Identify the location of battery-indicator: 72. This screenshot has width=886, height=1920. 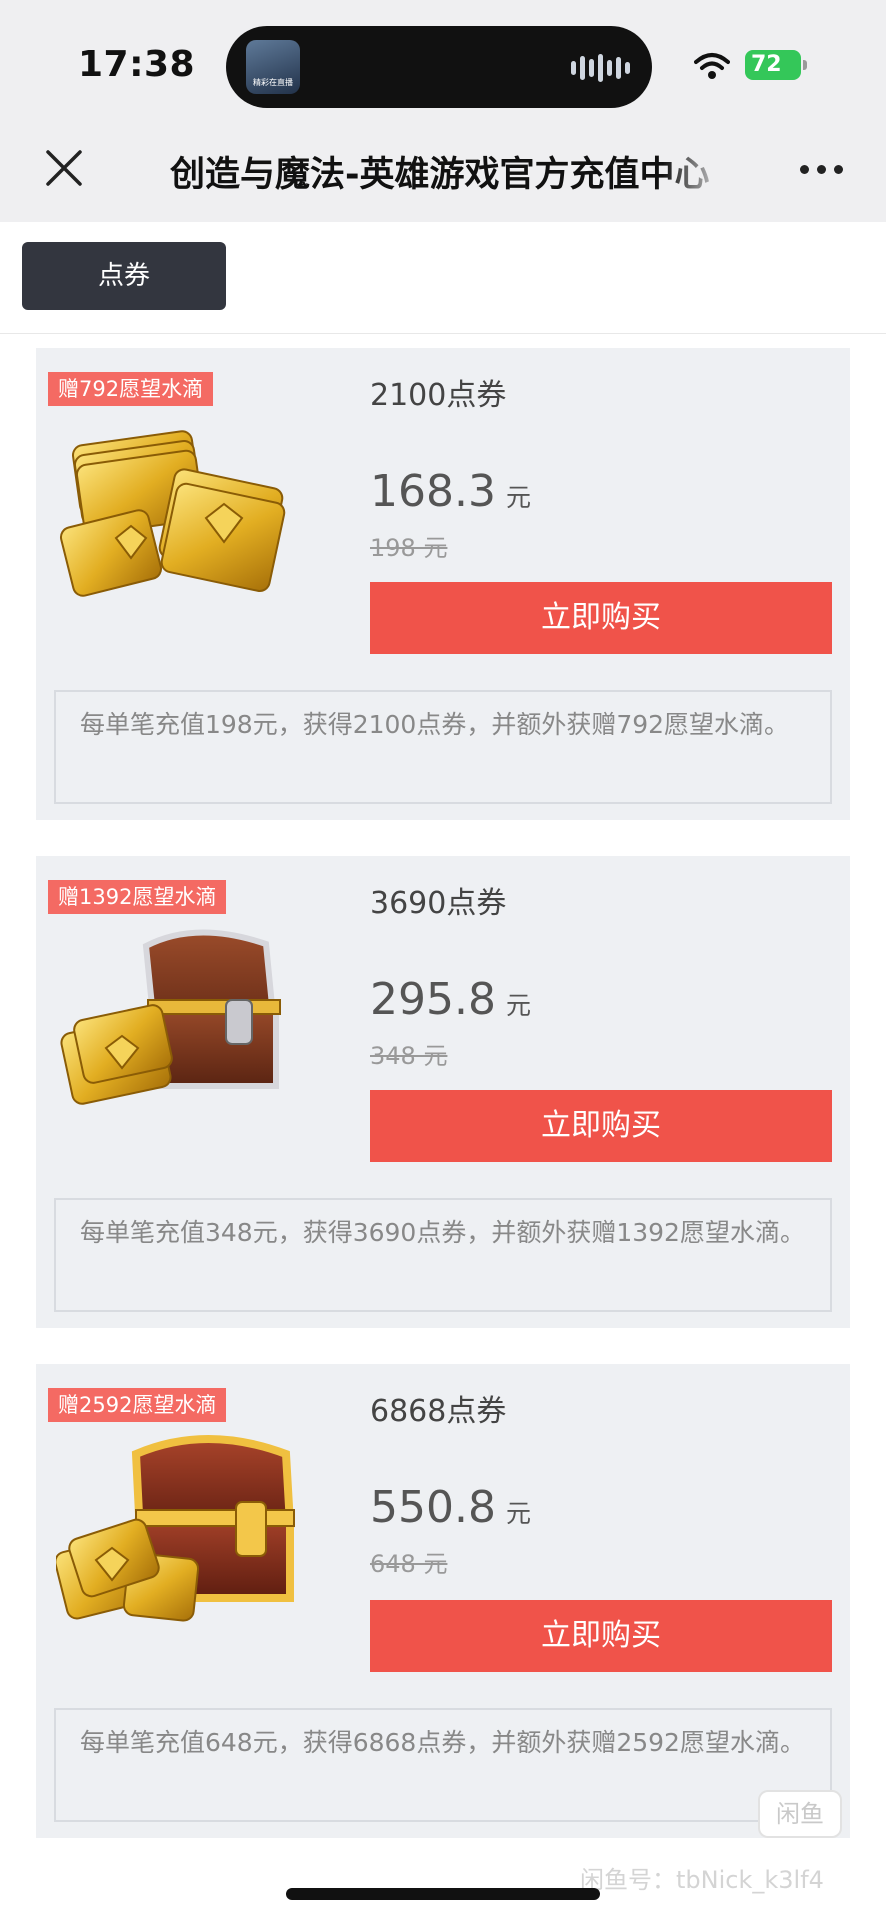
(776, 65).